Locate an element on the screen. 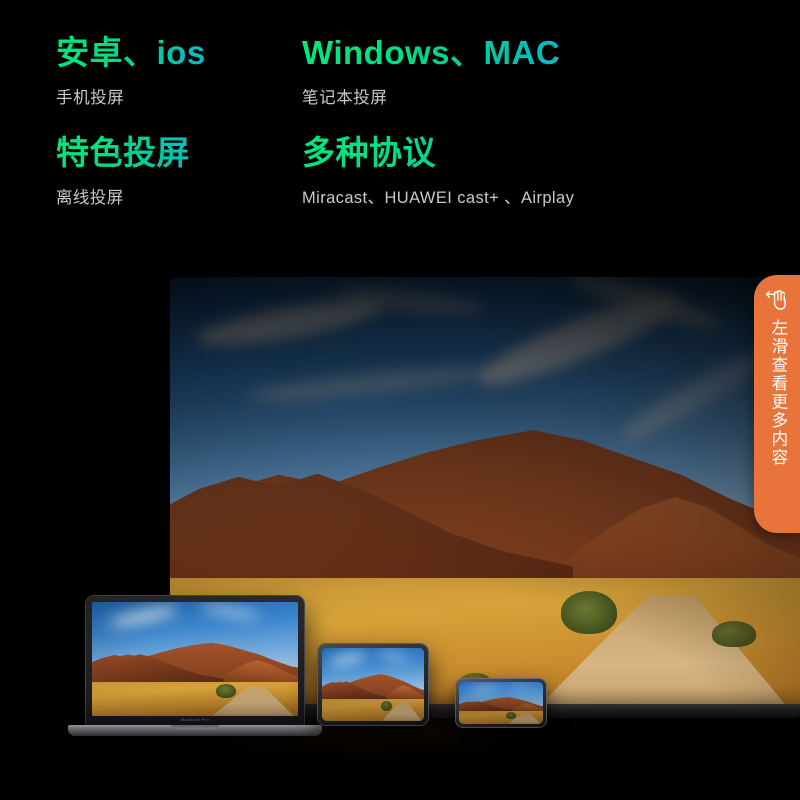  scene-image-phone is located at coordinates (501, 703).